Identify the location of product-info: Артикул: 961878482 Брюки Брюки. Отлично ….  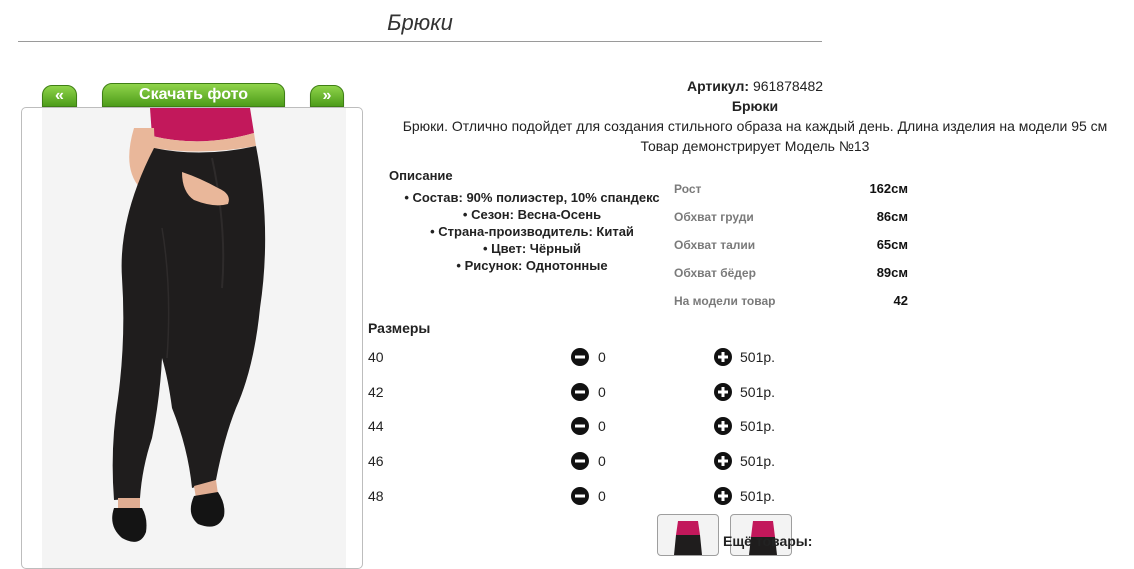
(755, 116).